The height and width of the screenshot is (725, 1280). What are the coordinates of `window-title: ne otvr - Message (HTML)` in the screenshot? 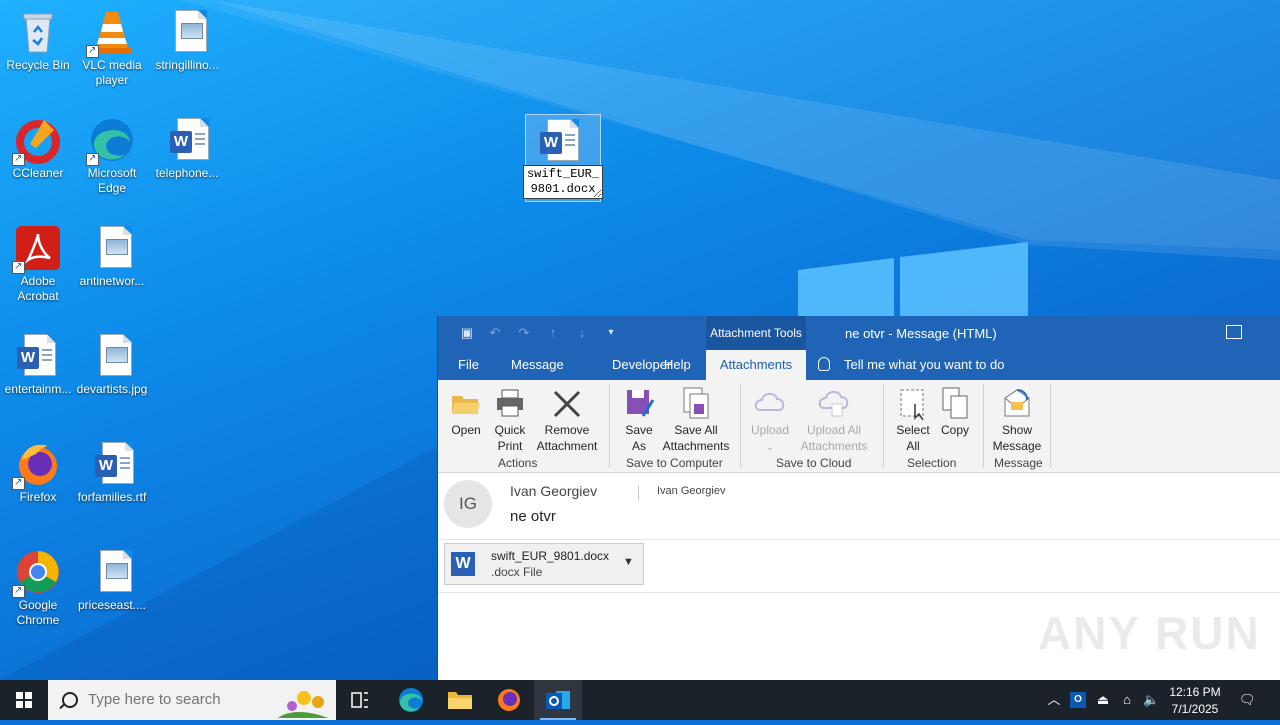 It's located at (921, 333).